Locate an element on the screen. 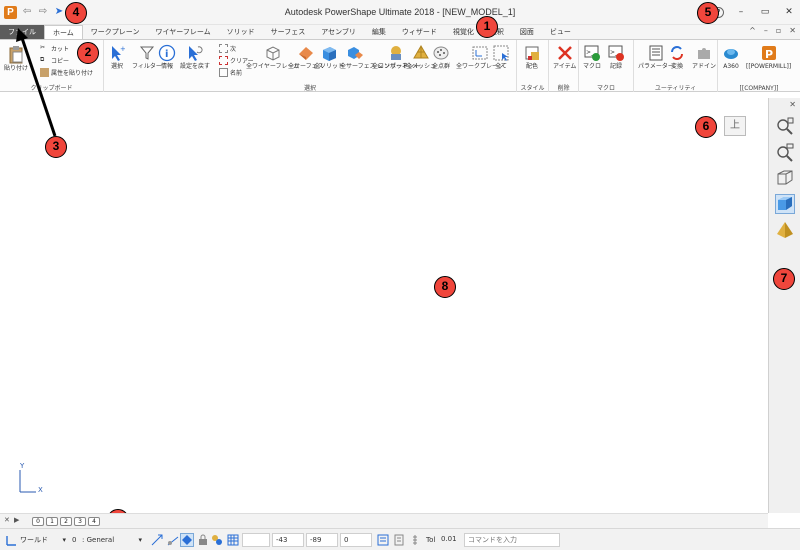 This screenshot has width=800, height=550. tab-view: ビュー is located at coordinates (560, 32).